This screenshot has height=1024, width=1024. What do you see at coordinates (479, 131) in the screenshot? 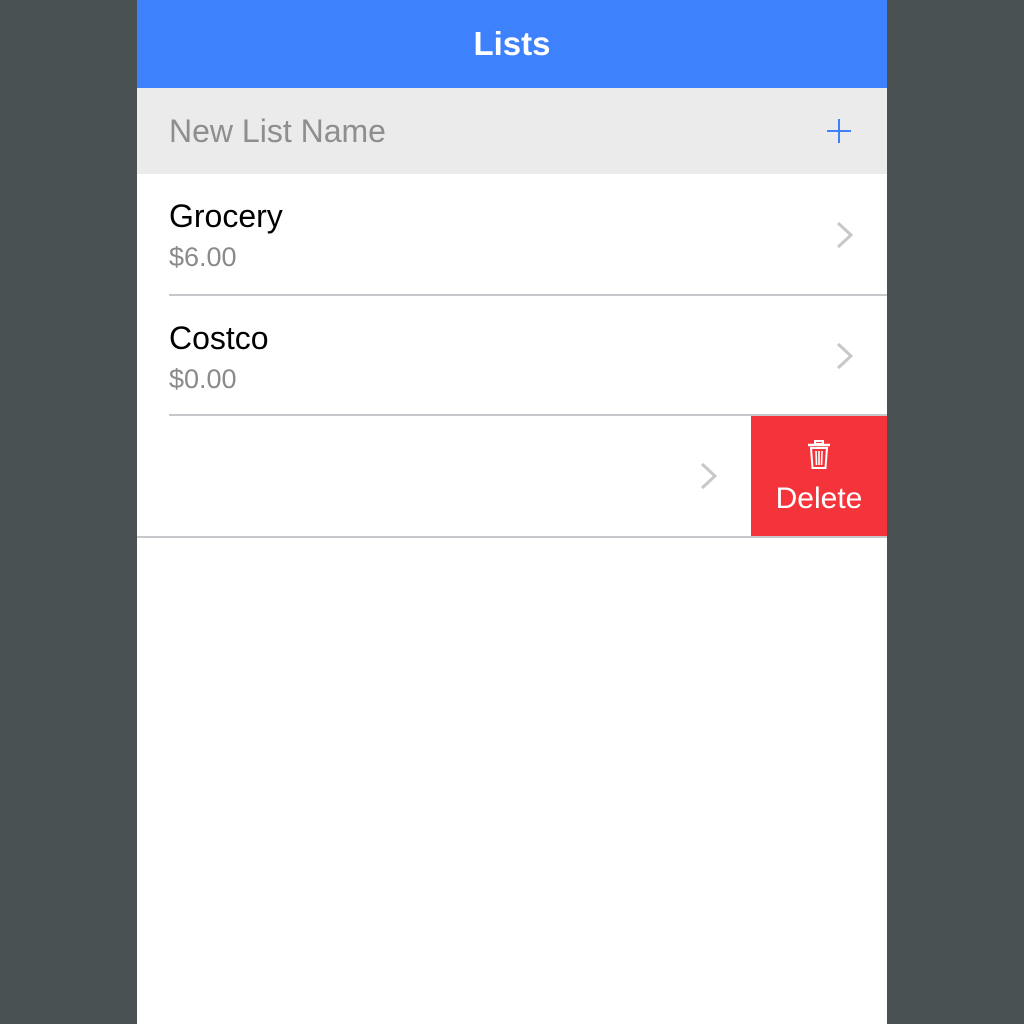
I see `new-list-name-input` at bounding box center [479, 131].